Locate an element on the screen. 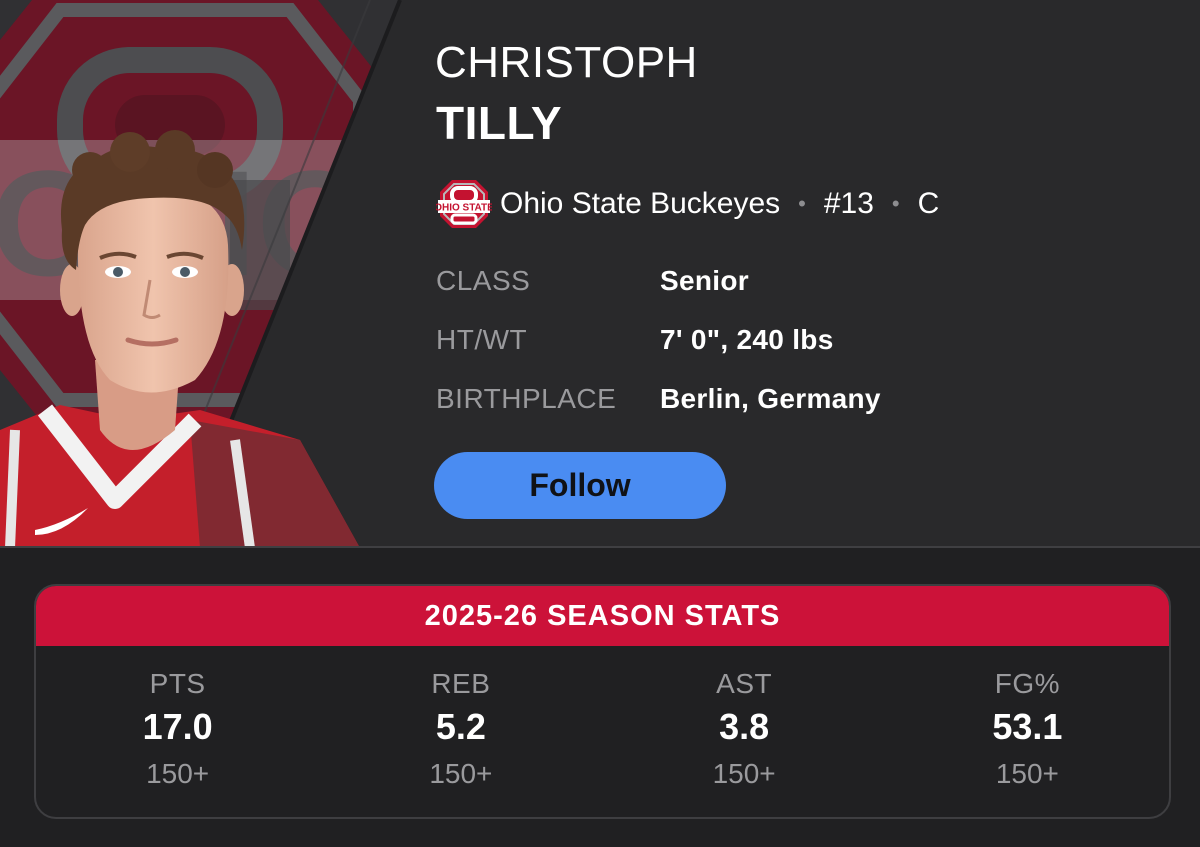 This screenshot has height=847, width=1200. stat-field-goal-pct: FG% 53.1 150+ is located at coordinates (1027, 731).